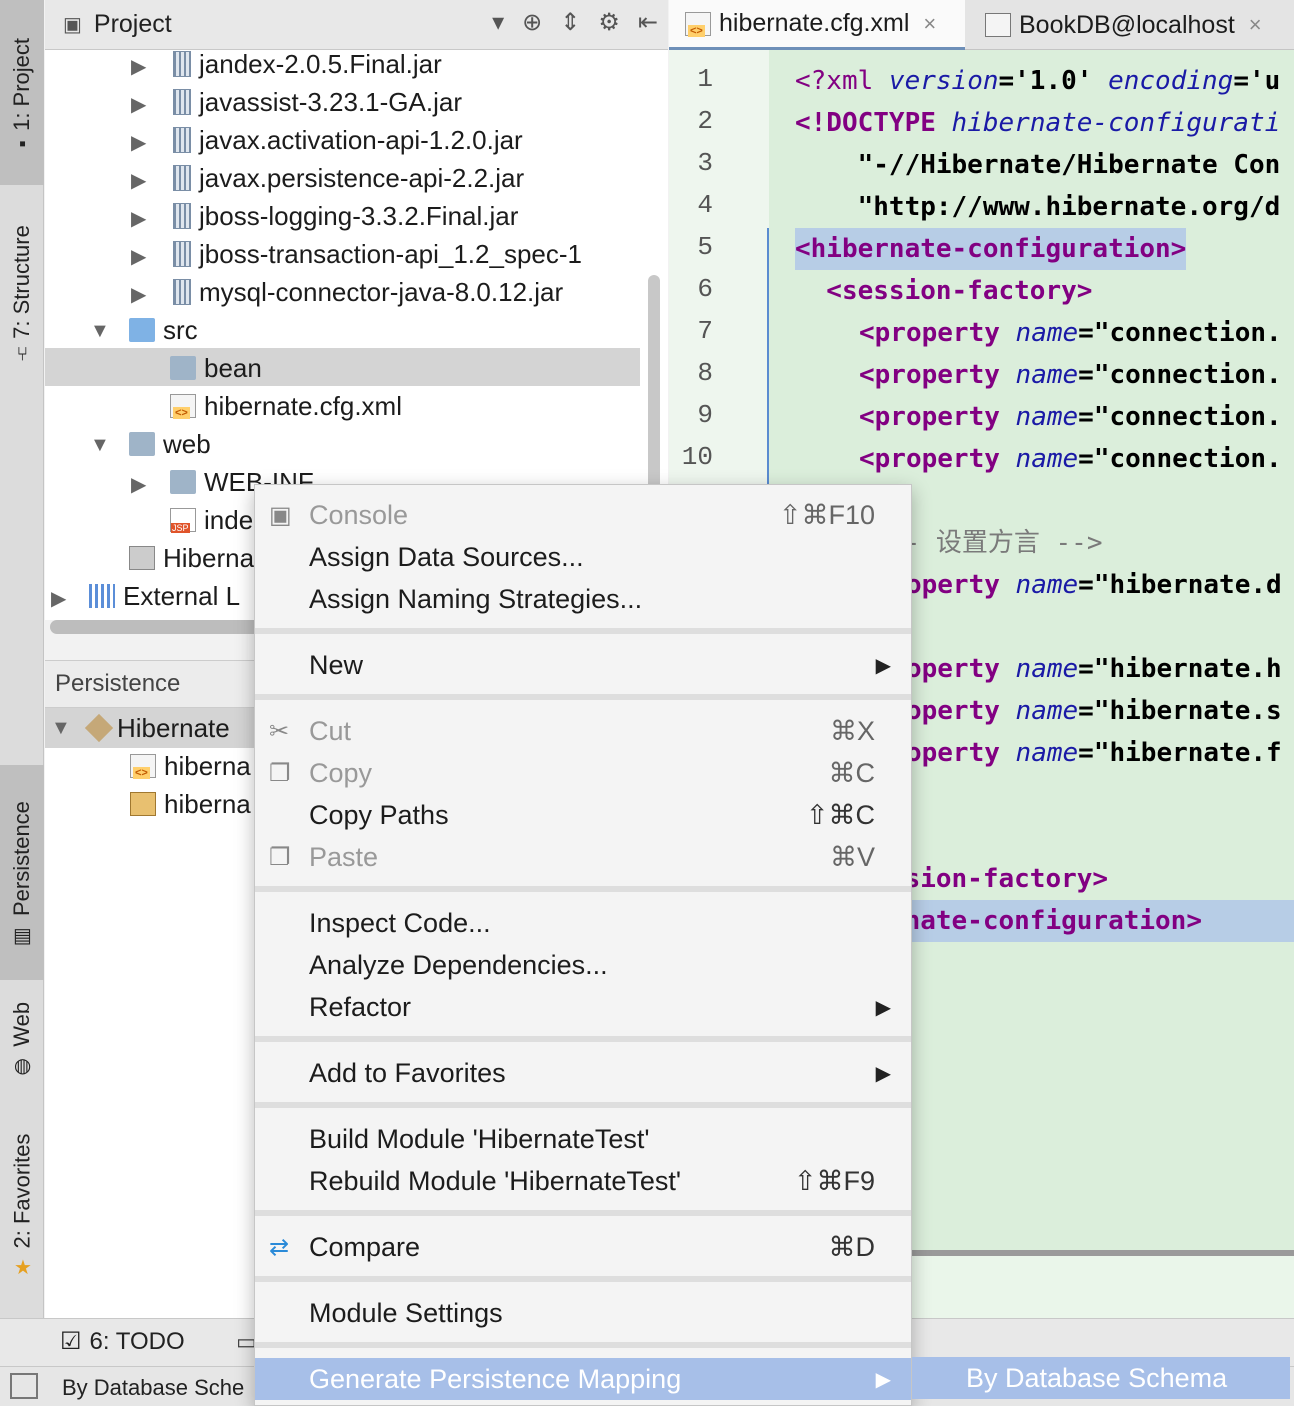  I want to click on database-console-icon, so click(998, 25).